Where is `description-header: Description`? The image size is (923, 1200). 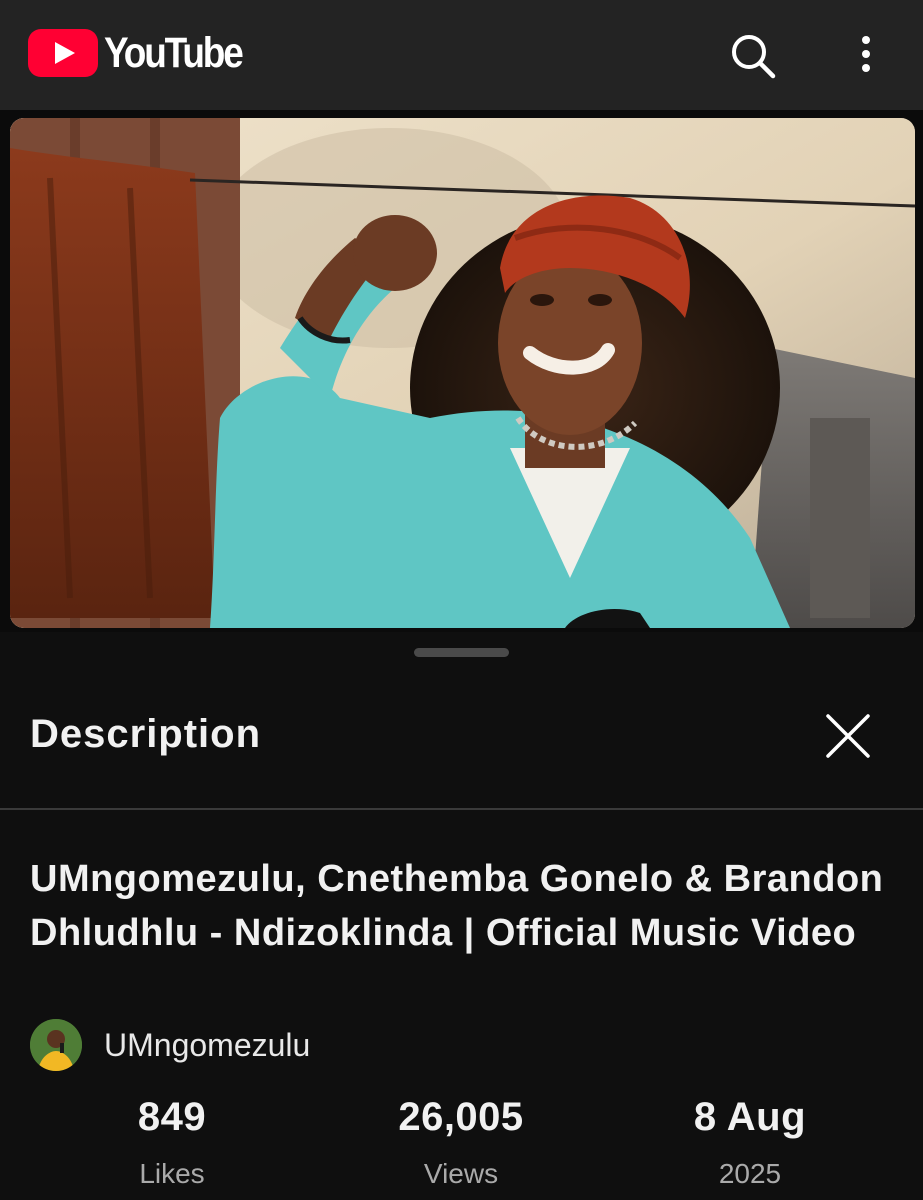 description-header: Description is located at coordinates (461, 744).